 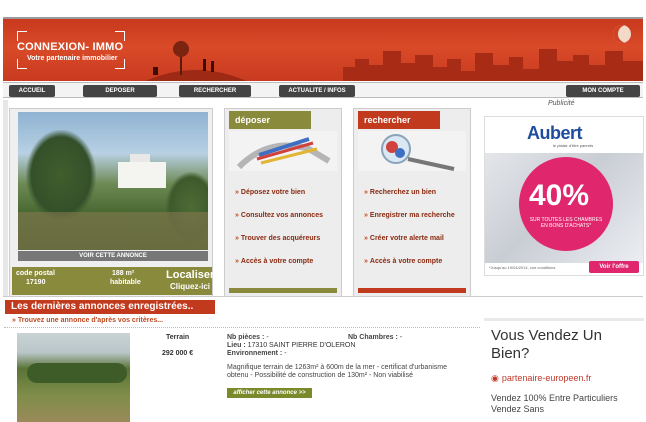 I want to click on environment-label: Environnement :, so click(x=255, y=353).